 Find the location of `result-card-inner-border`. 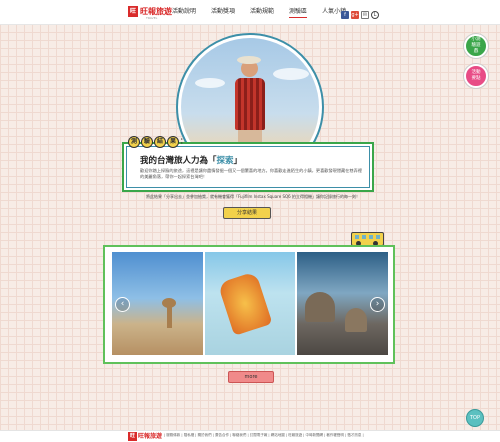

result-card-inner-border is located at coordinates (248, 167).